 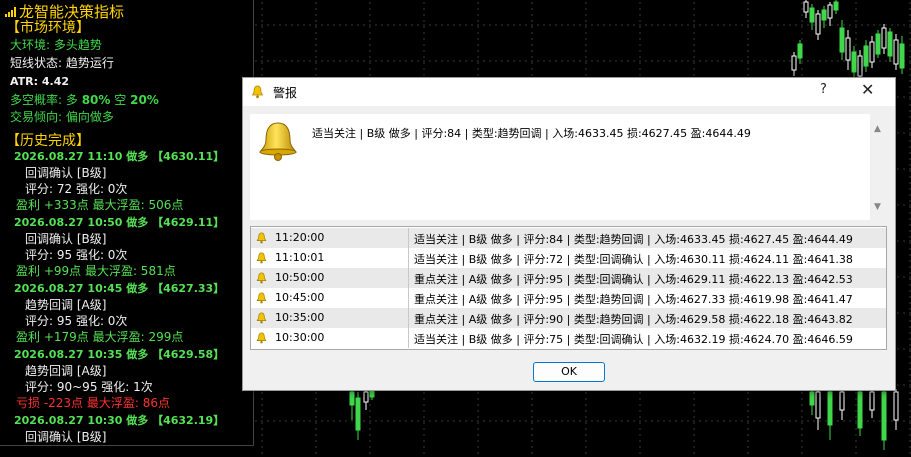 I want to click on dialog-title: 警报, so click(x=285, y=93).